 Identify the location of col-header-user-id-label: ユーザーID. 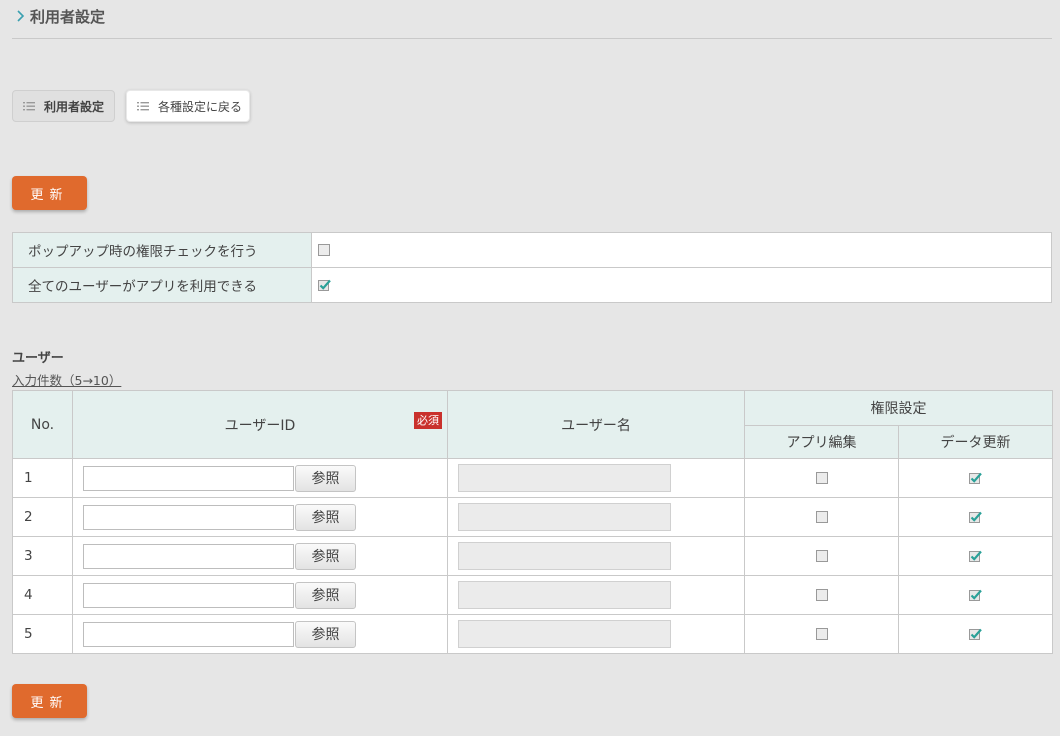
(260, 425).